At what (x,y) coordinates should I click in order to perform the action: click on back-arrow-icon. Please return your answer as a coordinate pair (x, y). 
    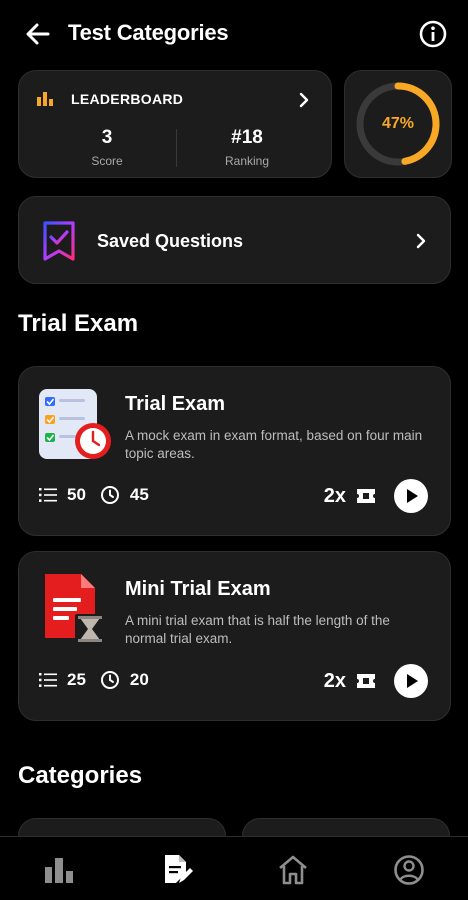
    Looking at the image, I should click on (38, 34).